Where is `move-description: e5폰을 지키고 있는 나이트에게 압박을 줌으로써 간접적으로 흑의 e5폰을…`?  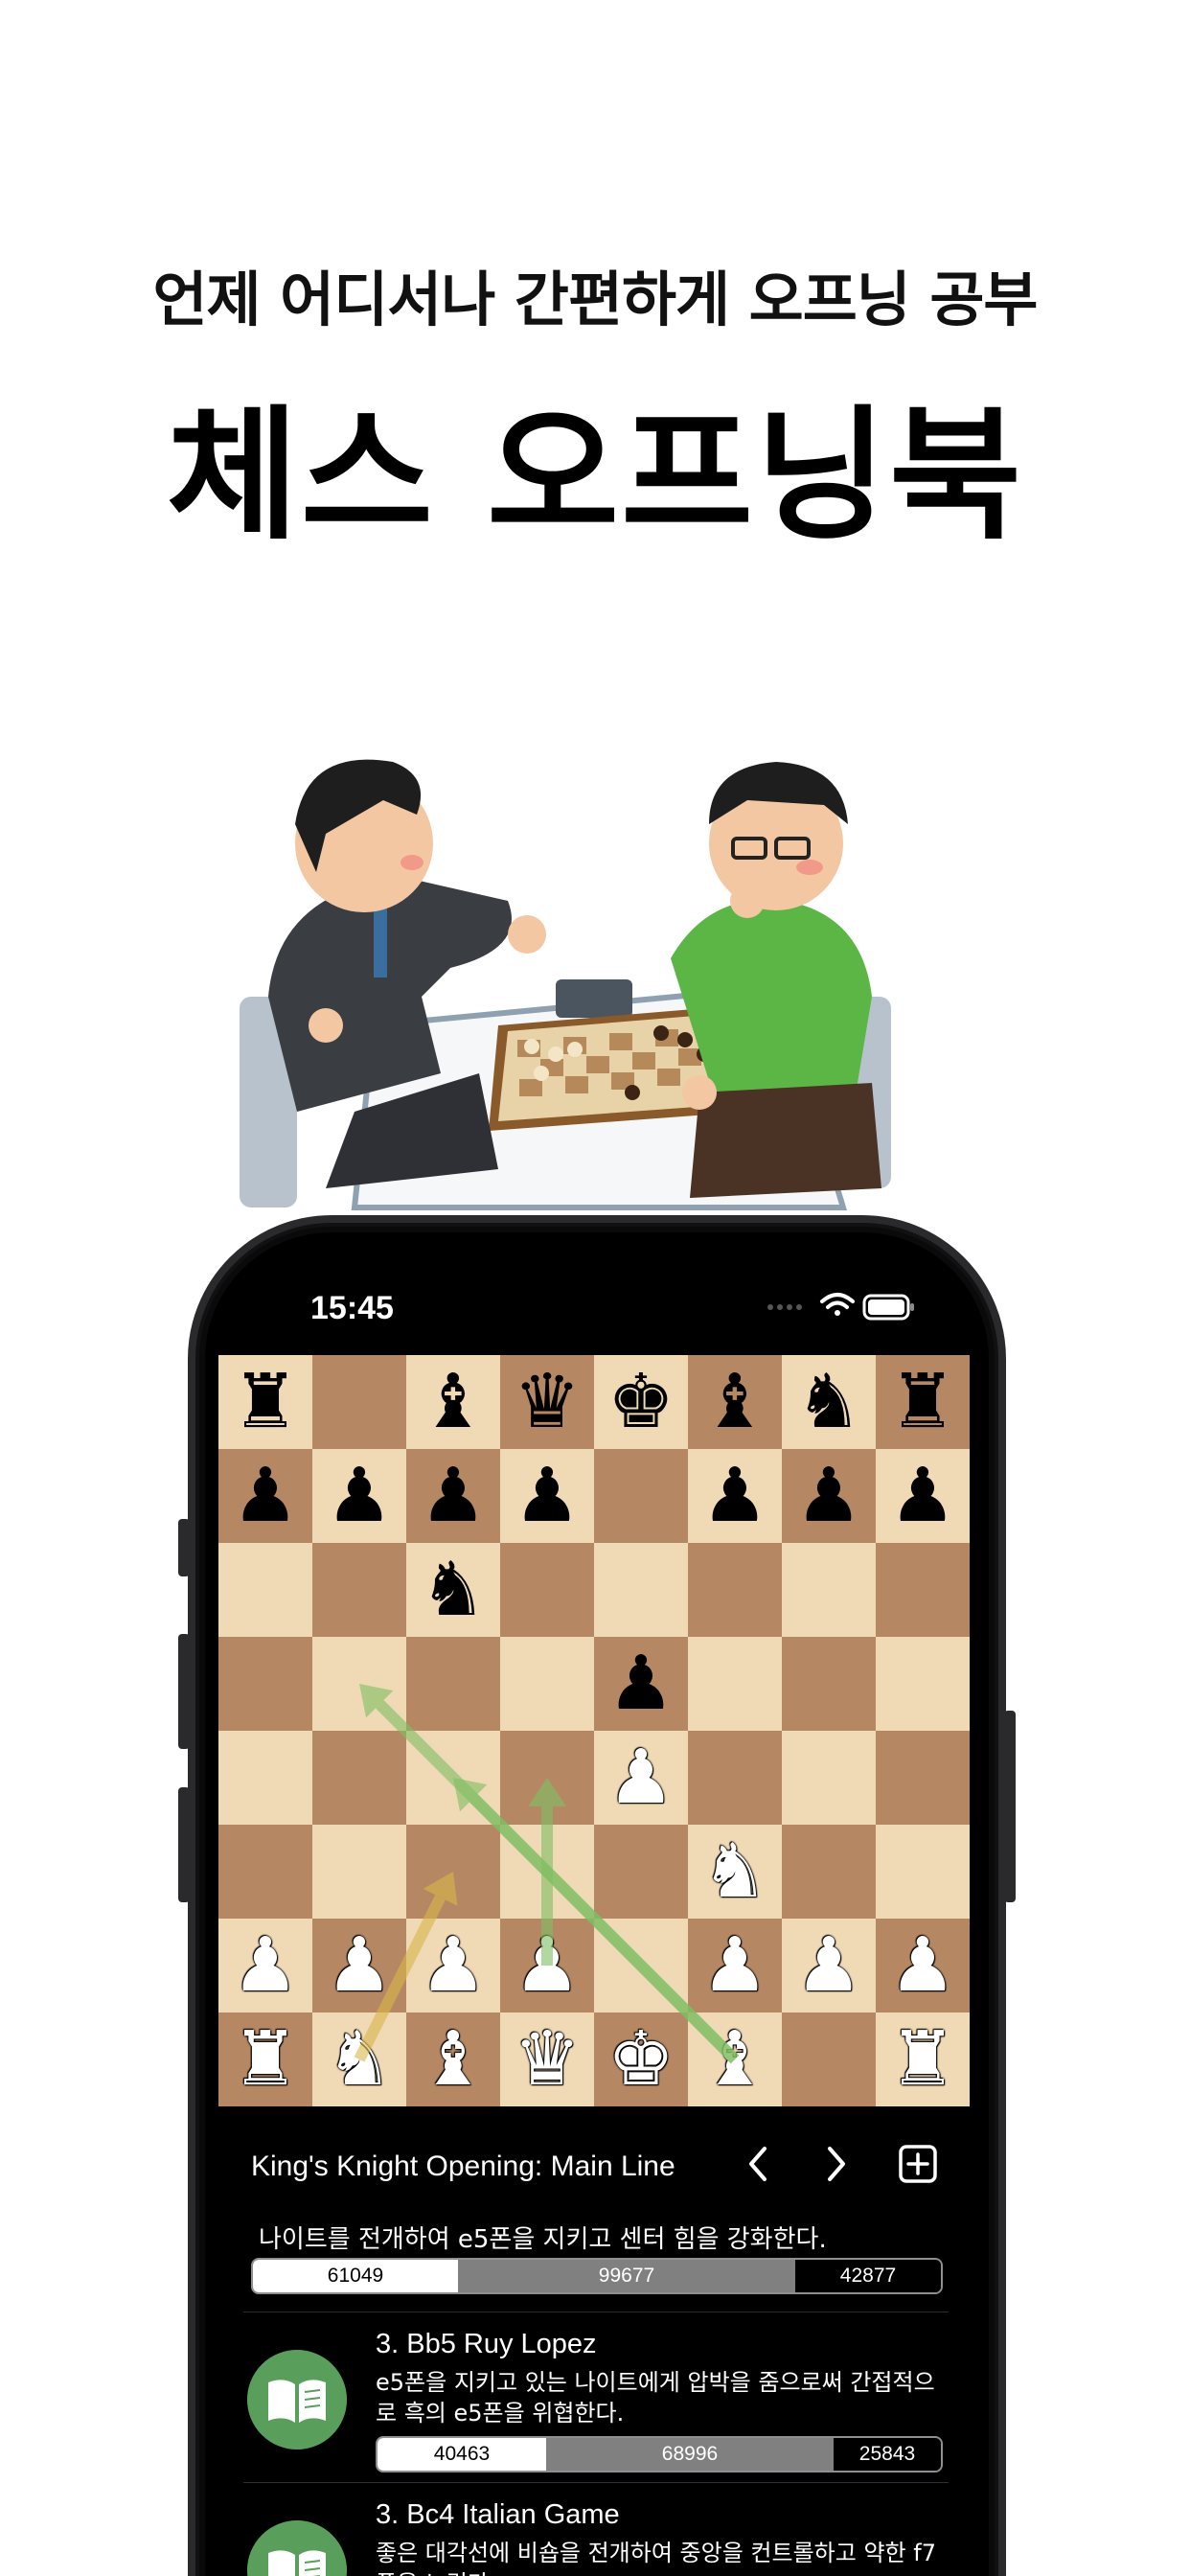 move-description: e5폰을 지키고 있는 나이트에게 압박을 줌으로써 간접적으로 흑의 e5폰을… is located at coordinates (655, 2397).